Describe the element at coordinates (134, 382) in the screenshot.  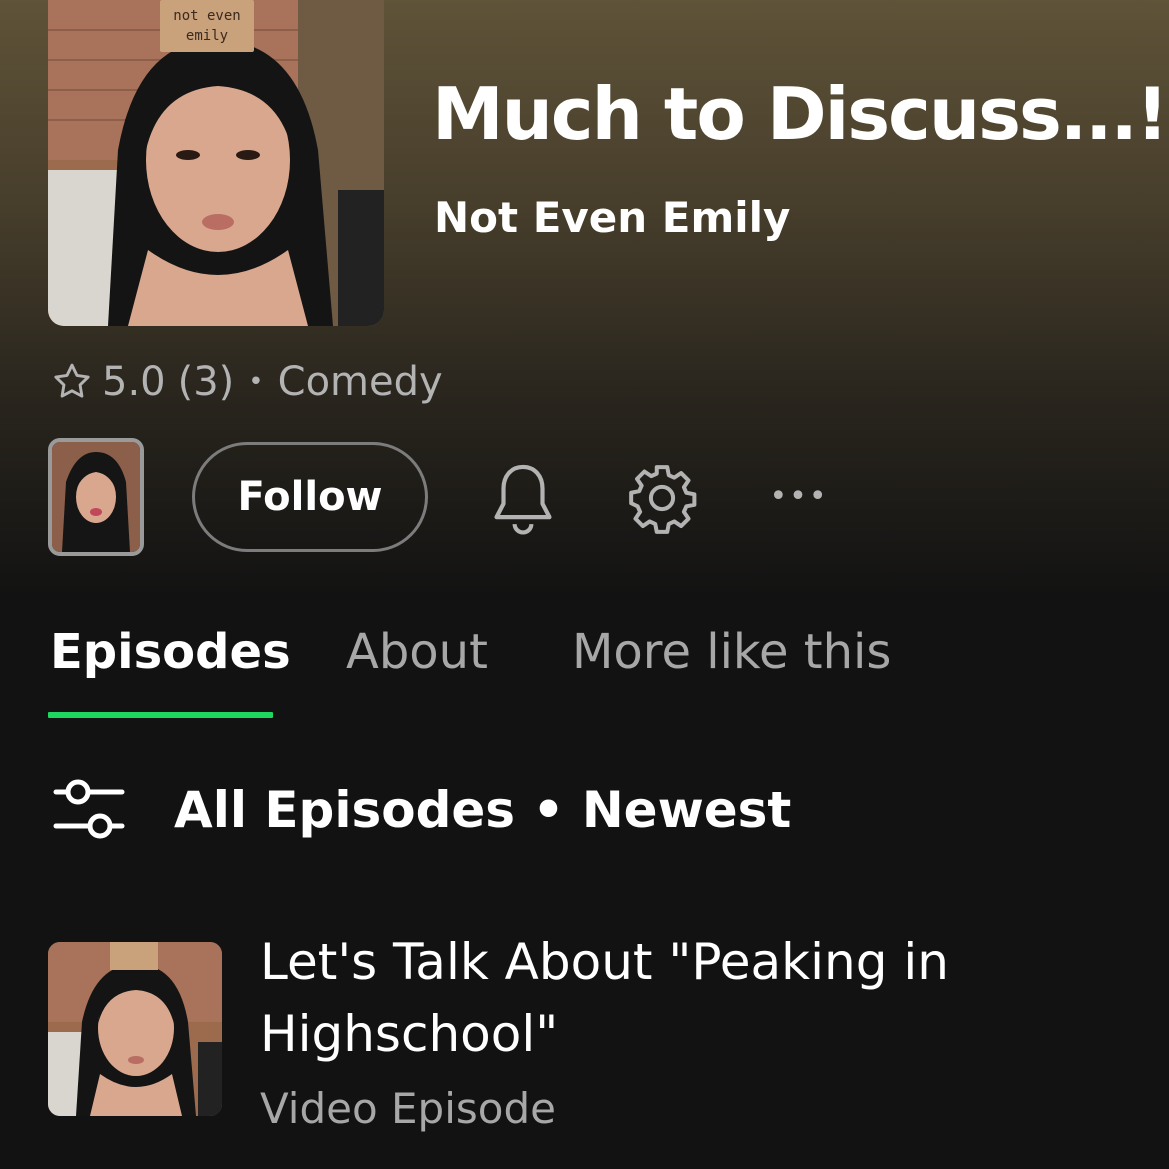
I see `rating-value: 5.0` at that location.